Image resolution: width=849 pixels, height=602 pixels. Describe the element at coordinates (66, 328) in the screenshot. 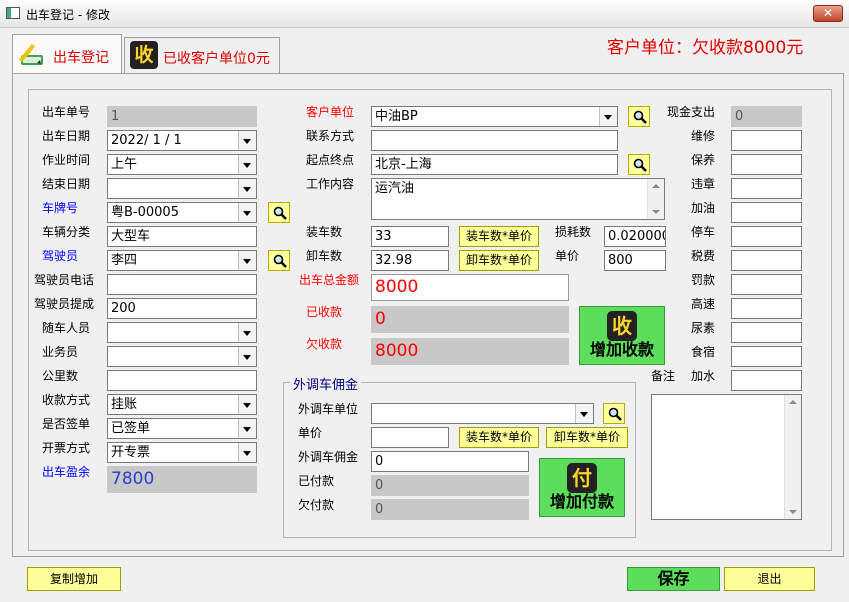

I see `companion-label: 随车人员` at that location.